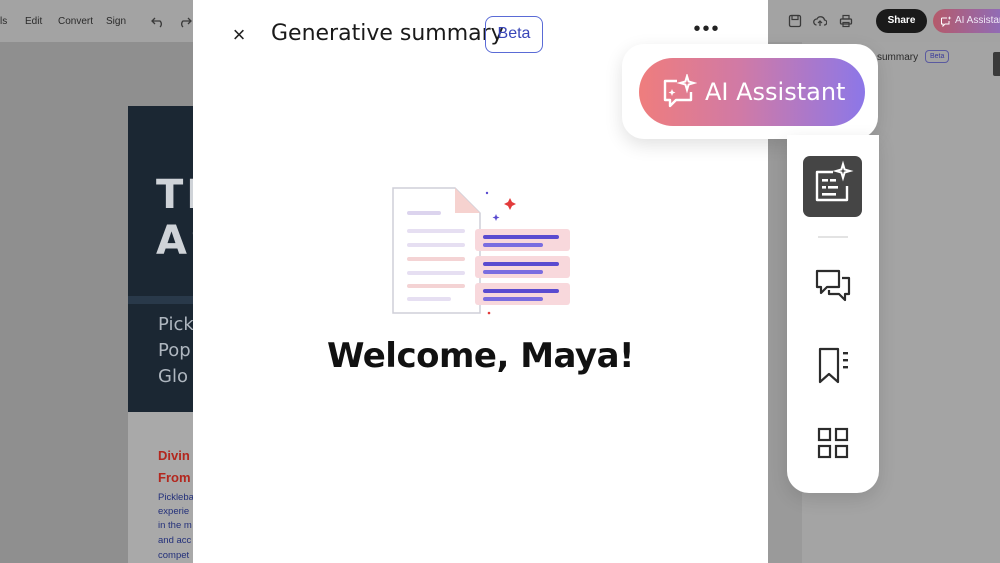  Describe the element at coordinates (833, 366) in the screenshot. I see `bookmark-icon` at that location.